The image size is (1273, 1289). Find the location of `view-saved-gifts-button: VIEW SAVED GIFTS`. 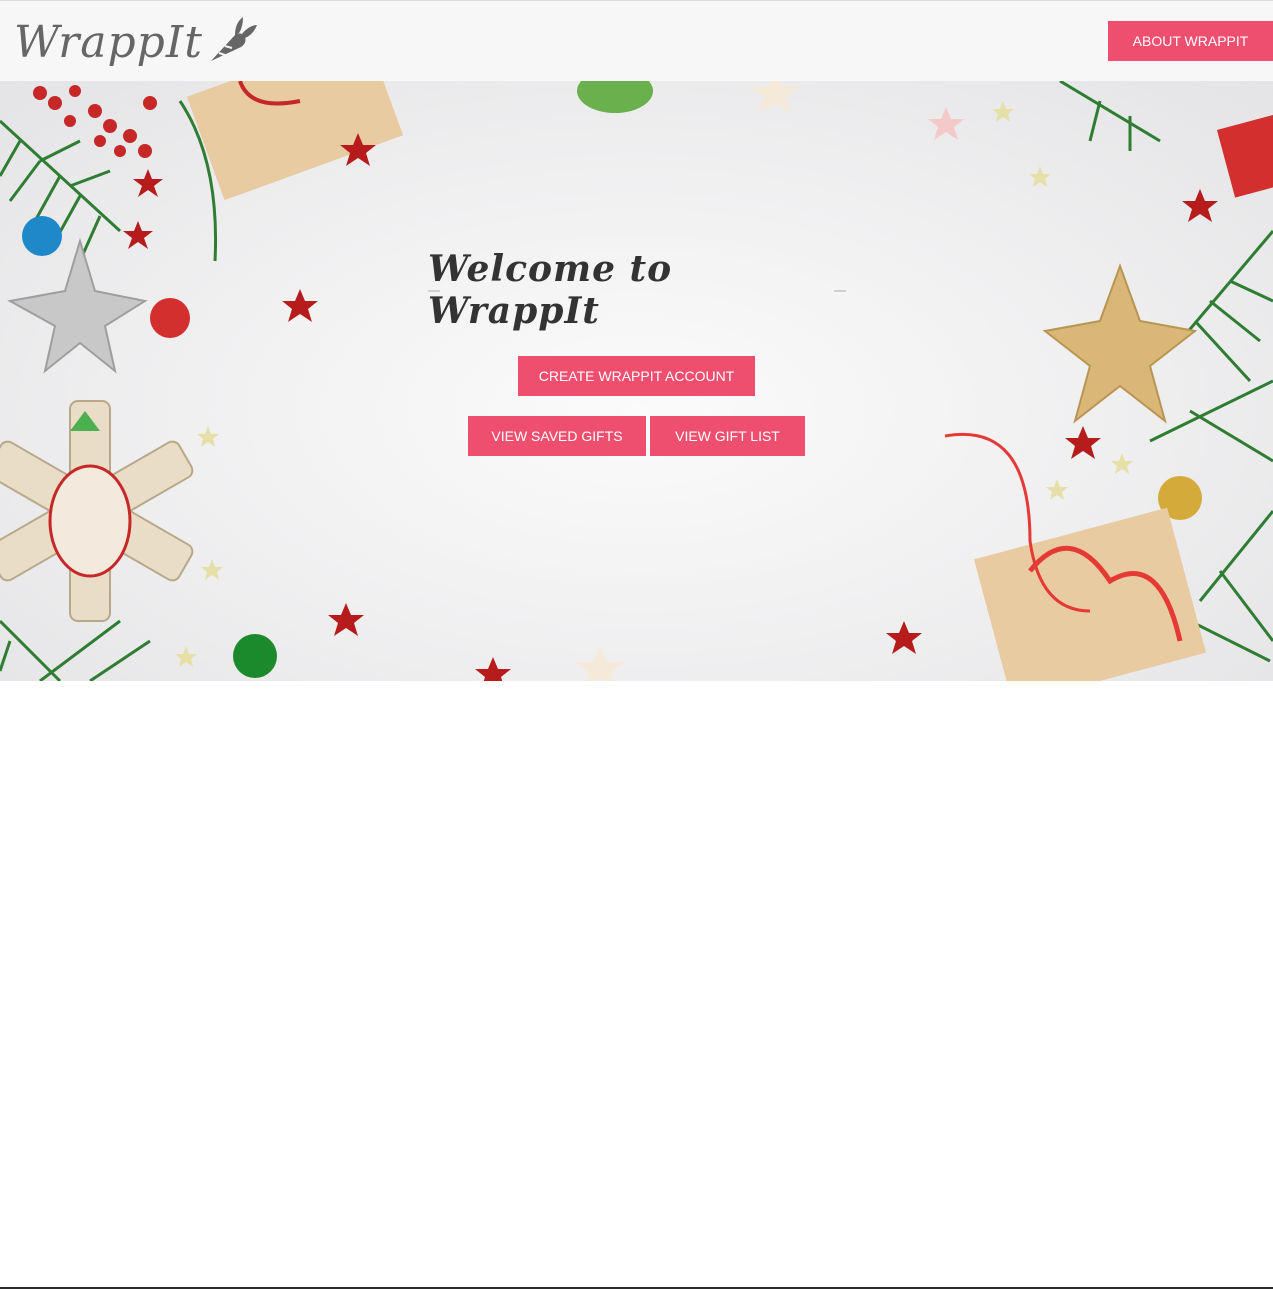

view-saved-gifts-button: VIEW SAVED GIFTS is located at coordinates (557, 436).